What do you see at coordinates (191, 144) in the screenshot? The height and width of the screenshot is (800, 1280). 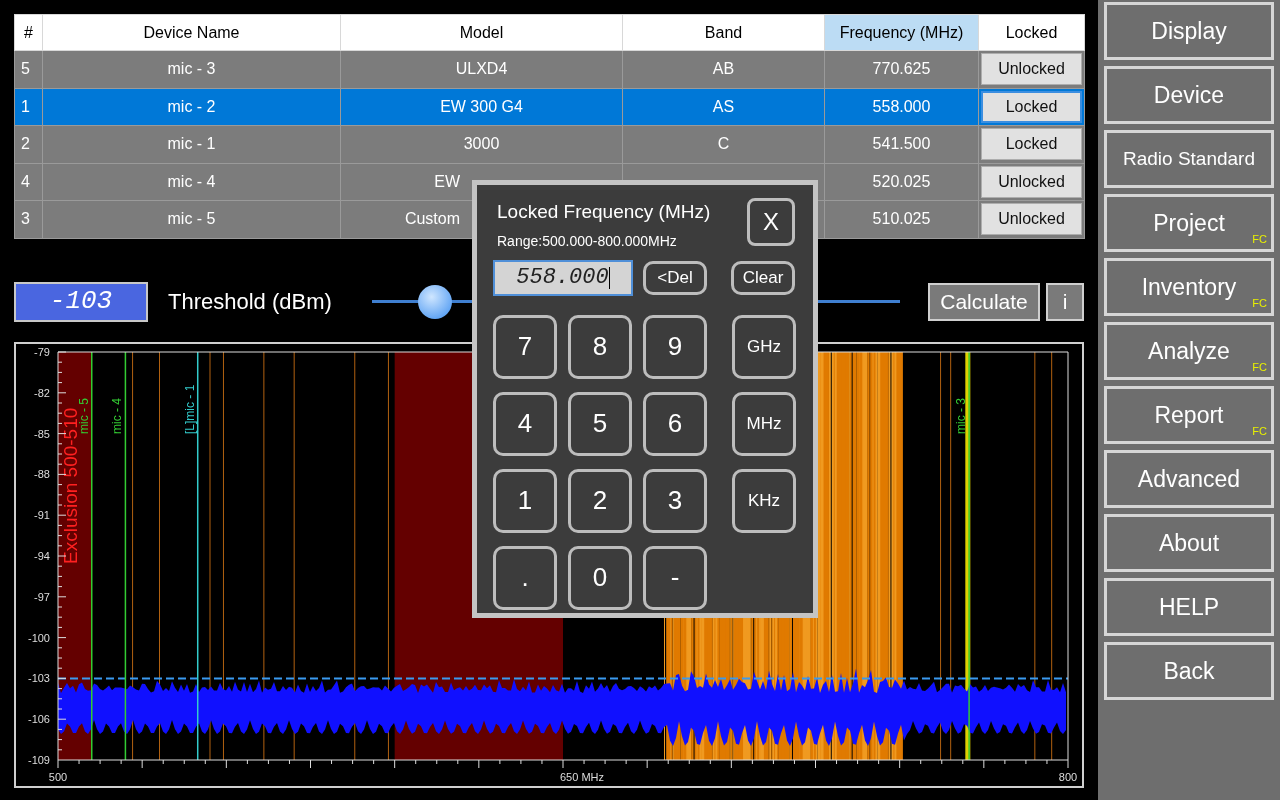 I see `table-cell: mic - 1` at bounding box center [191, 144].